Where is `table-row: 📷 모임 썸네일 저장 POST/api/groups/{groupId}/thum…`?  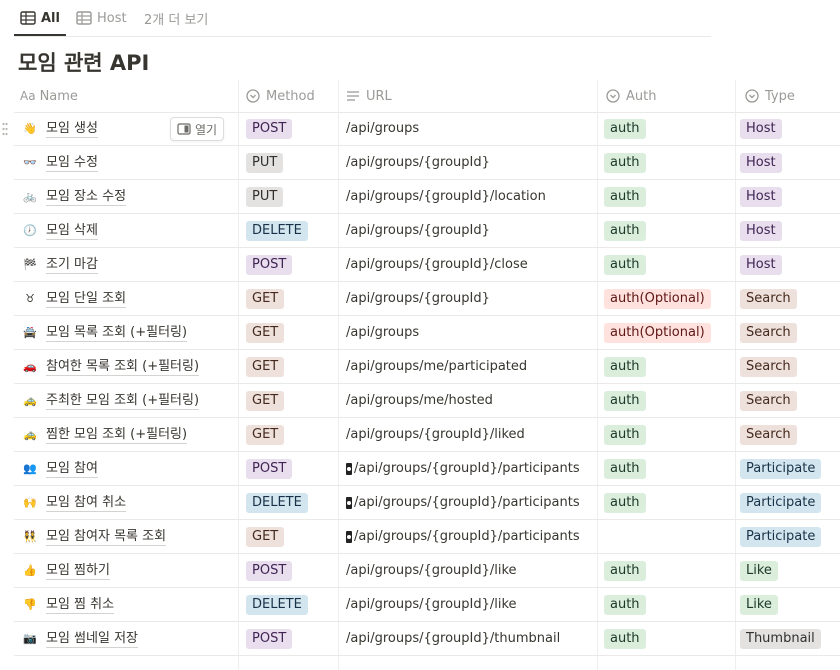 table-row: 📷 모임 썸네일 저장 POST/api/groups/{groupId}/thum… is located at coordinates (427, 639).